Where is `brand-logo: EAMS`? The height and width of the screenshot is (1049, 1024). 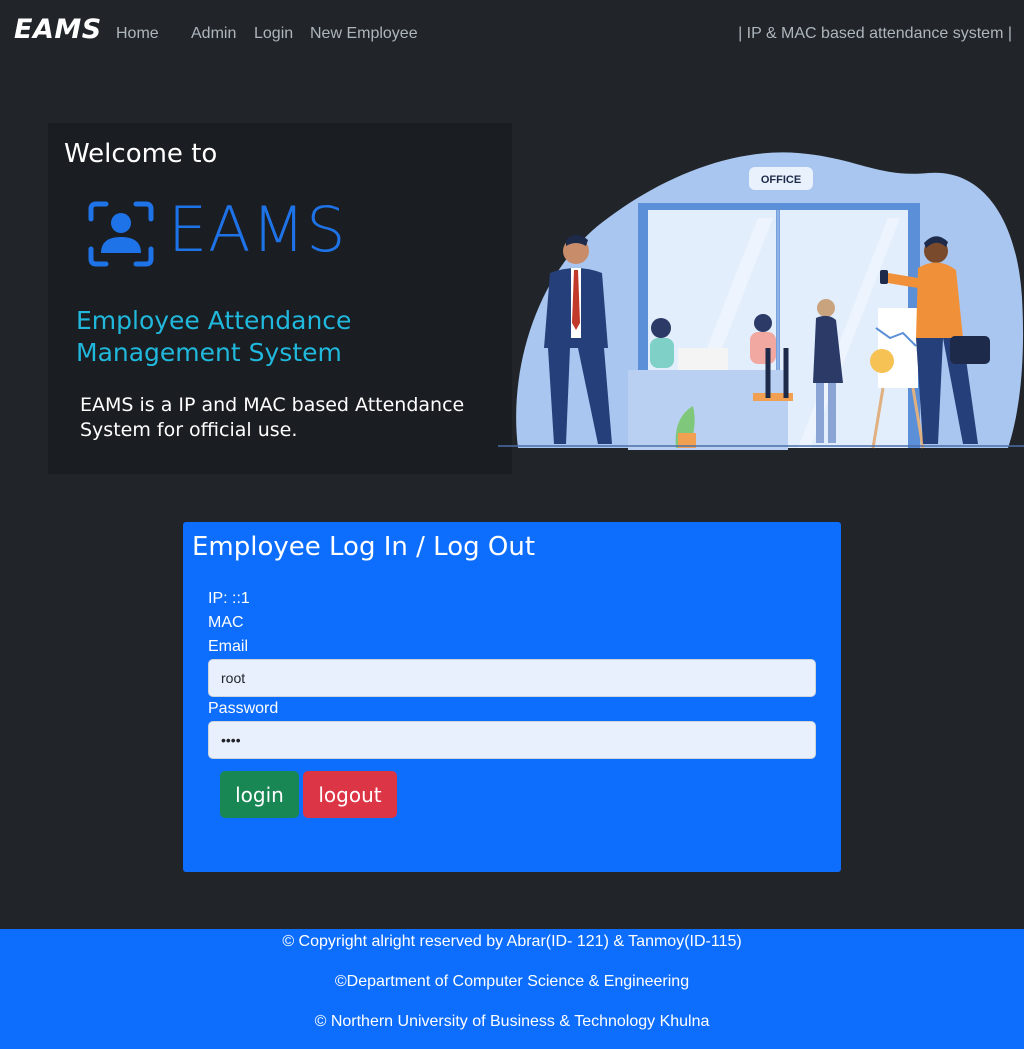
brand-logo: EAMS is located at coordinates (58, 29).